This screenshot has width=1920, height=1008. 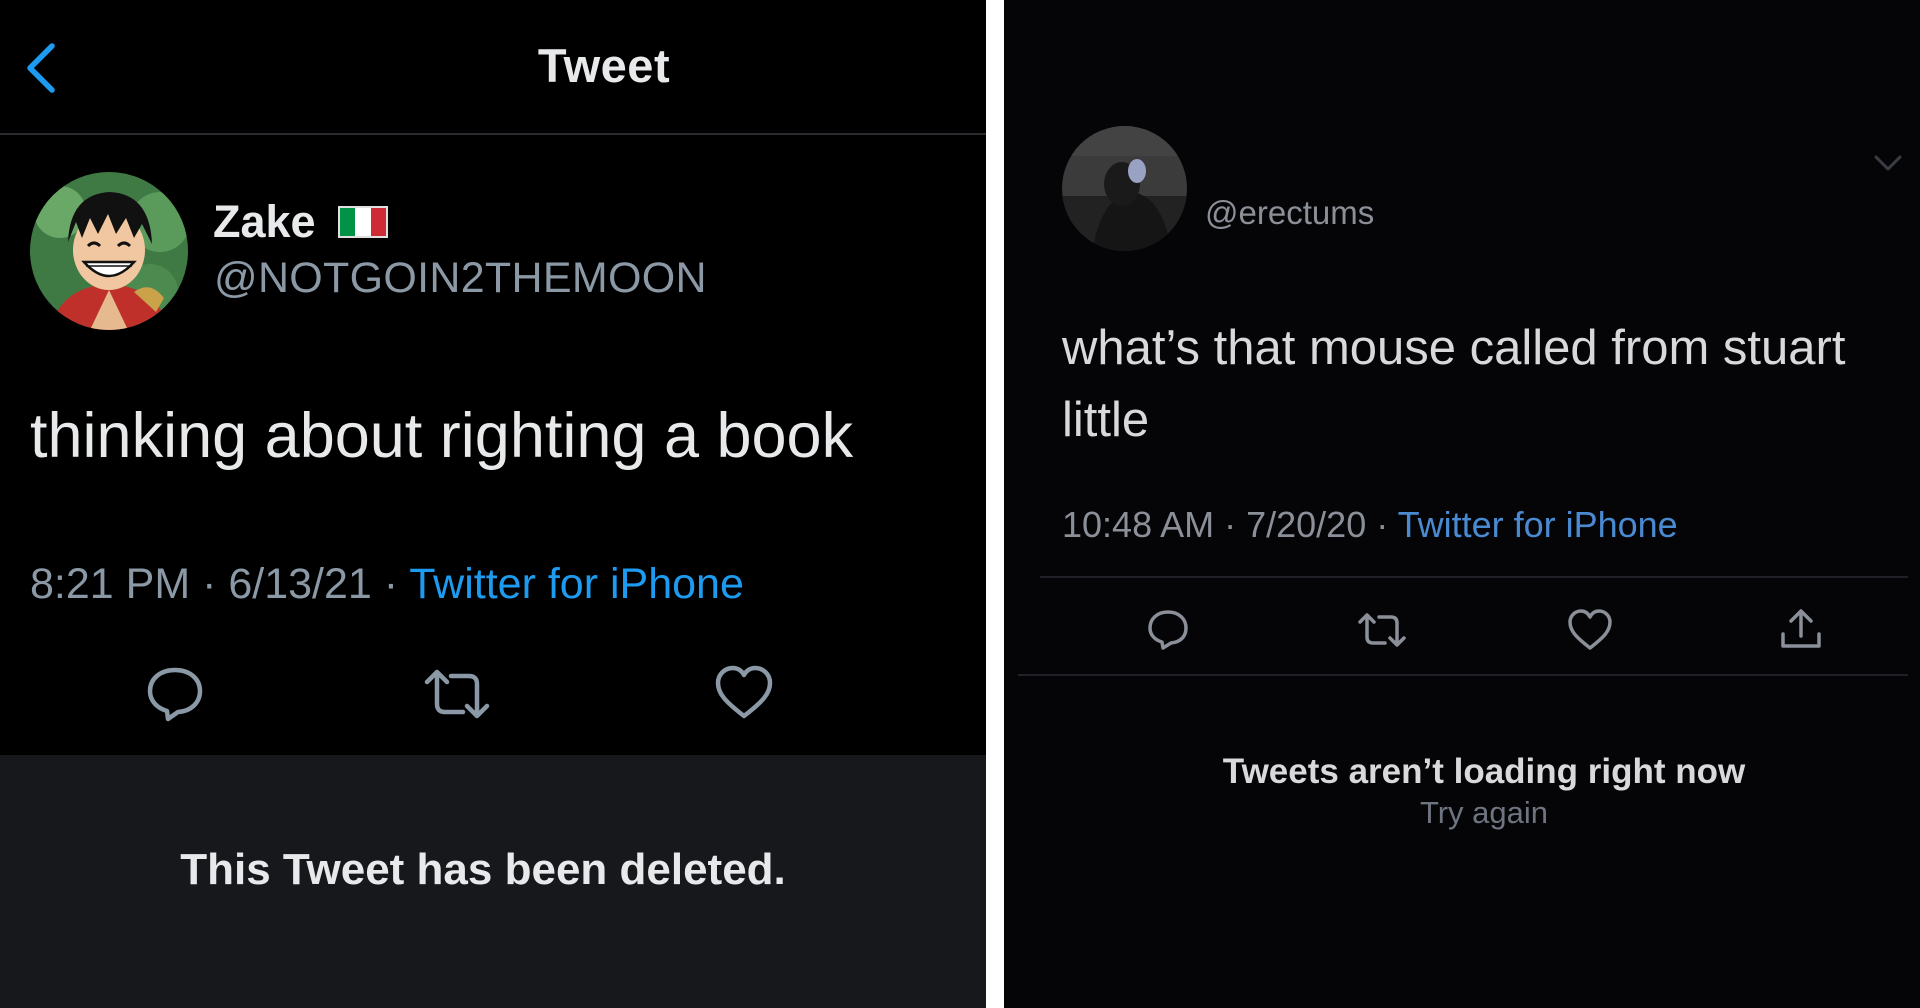 What do you see at coordinates (483, 869) in the screenshot?
I see `deleted-notice: This Tweet has been deleted.` at bounding box center [483, 869].